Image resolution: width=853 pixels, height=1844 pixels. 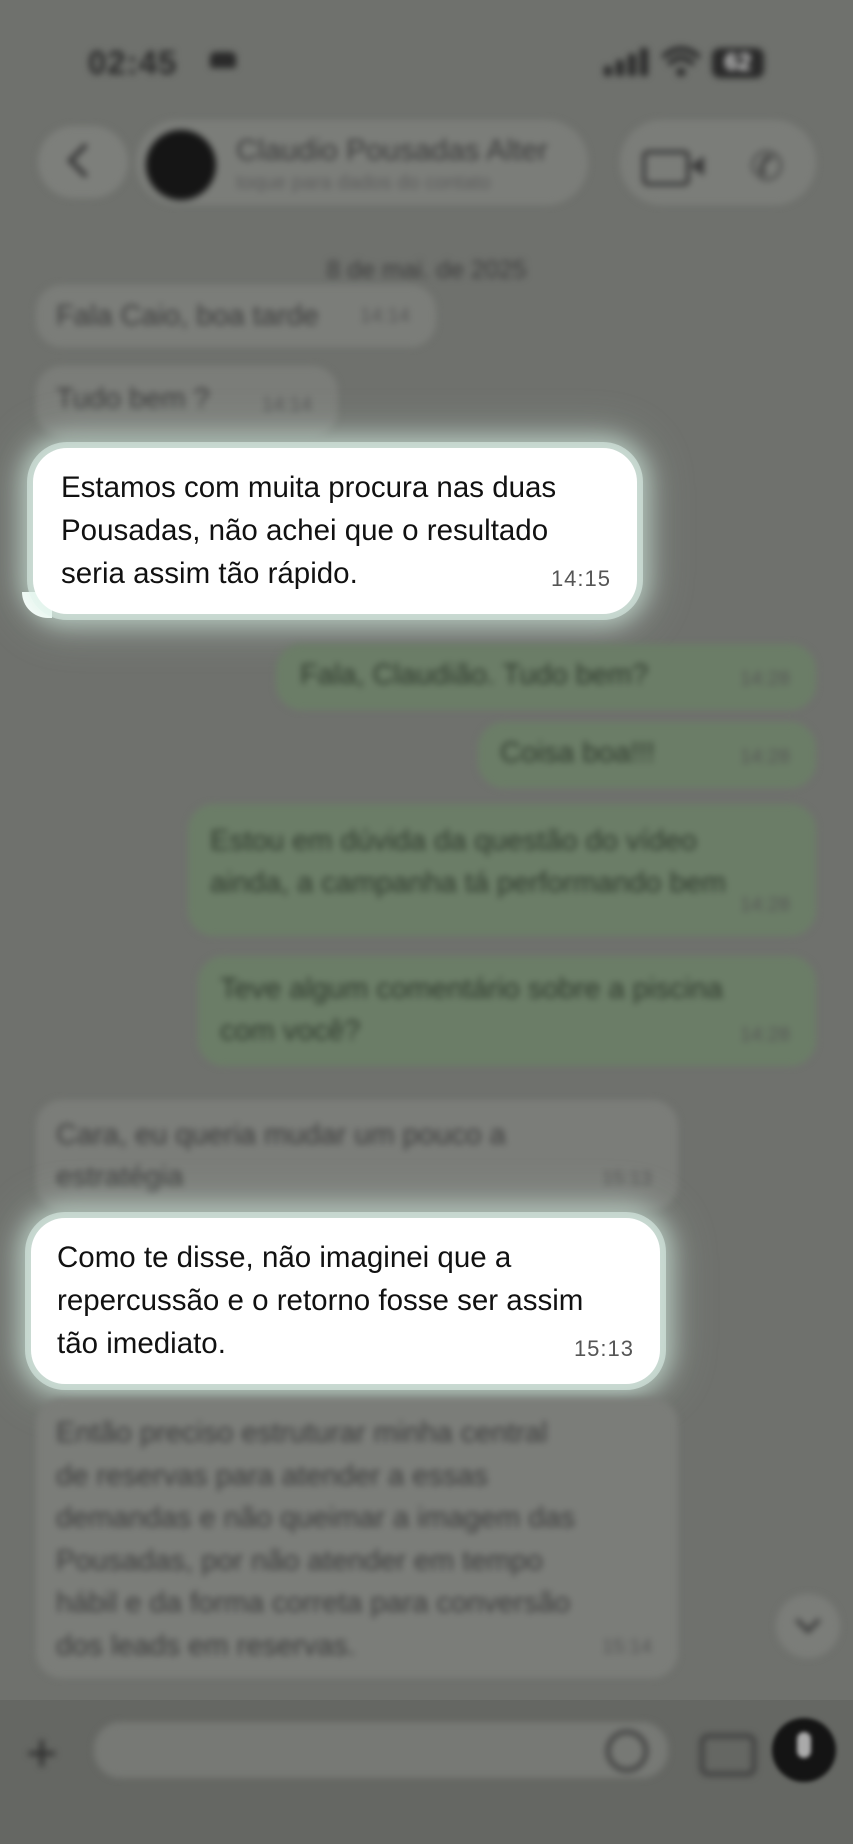 What do you see at coordinates (120, 1177) in the screenshot?
I see `message-line: estratégia` at bounding box center [120, 1177].